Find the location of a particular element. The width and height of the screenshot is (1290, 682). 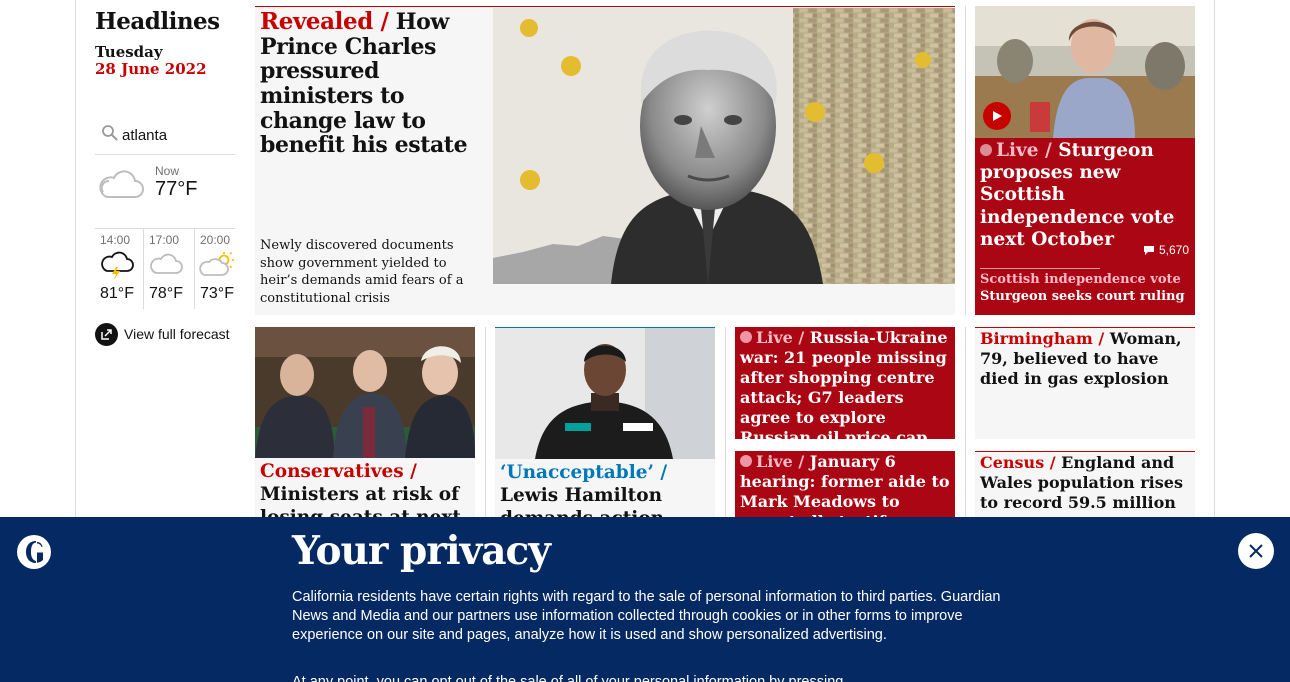

lewis-hamilton-image is located at coordinates (605, 393).